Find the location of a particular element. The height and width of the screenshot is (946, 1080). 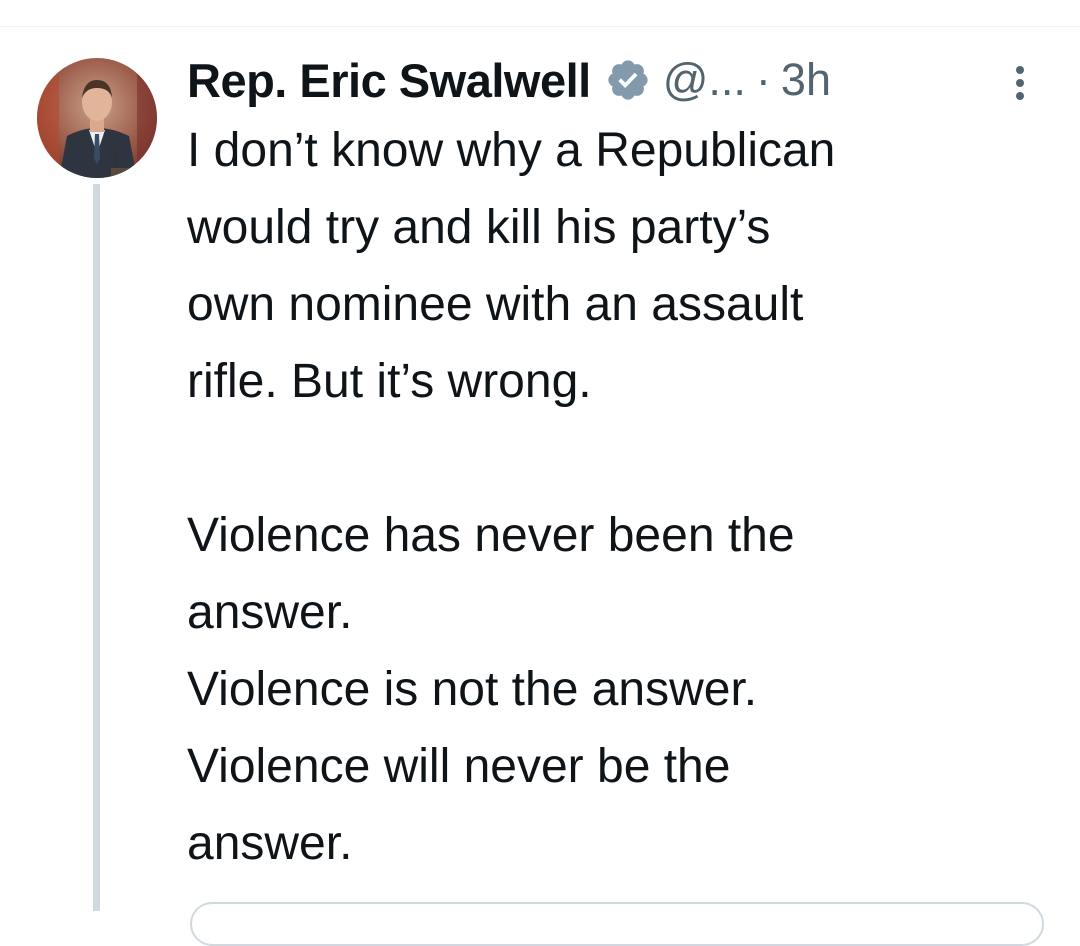

quoted-card-edge is located at coordinates (617, 924).